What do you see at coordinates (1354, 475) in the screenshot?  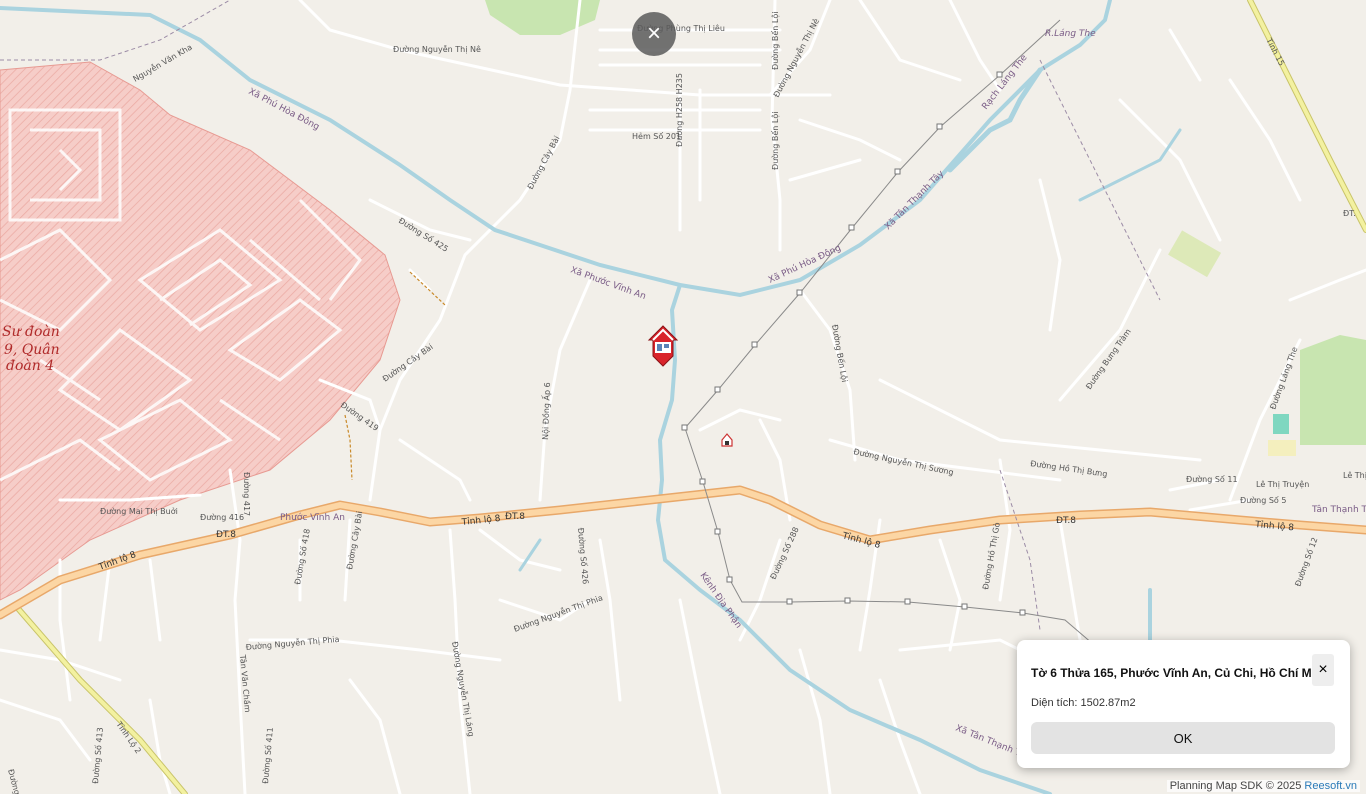 I see `label: Lê Thị` at bounding box center [1354, 475].